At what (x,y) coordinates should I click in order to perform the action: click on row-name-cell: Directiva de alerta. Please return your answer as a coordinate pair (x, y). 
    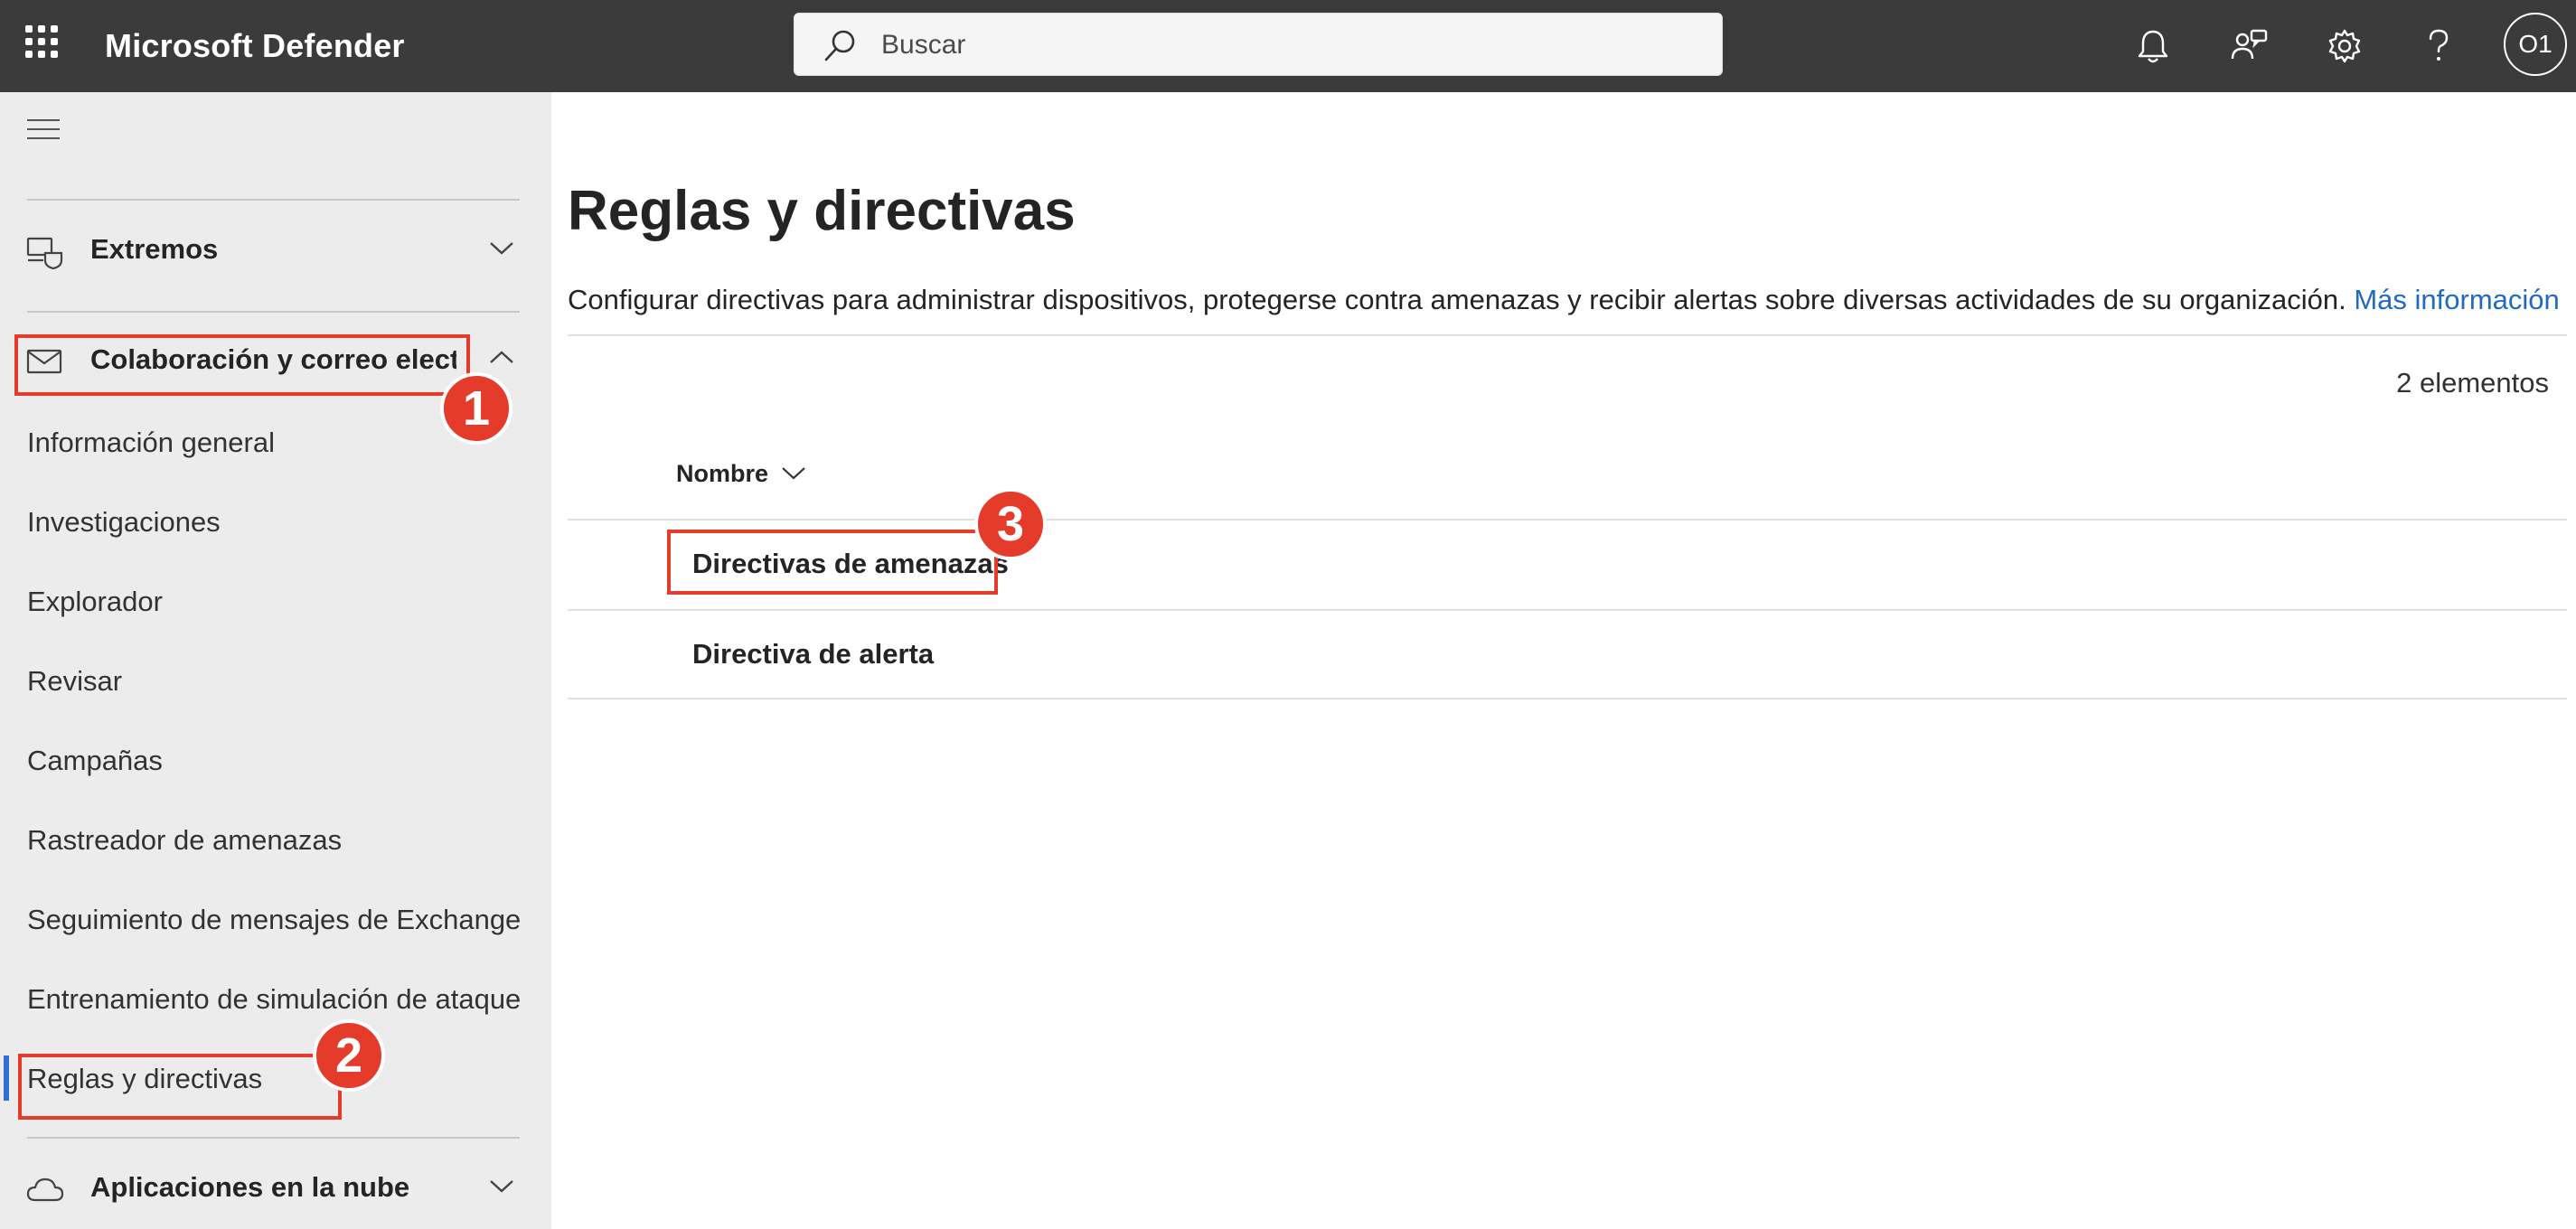
    Looking at the image, I should click on (813, 654).